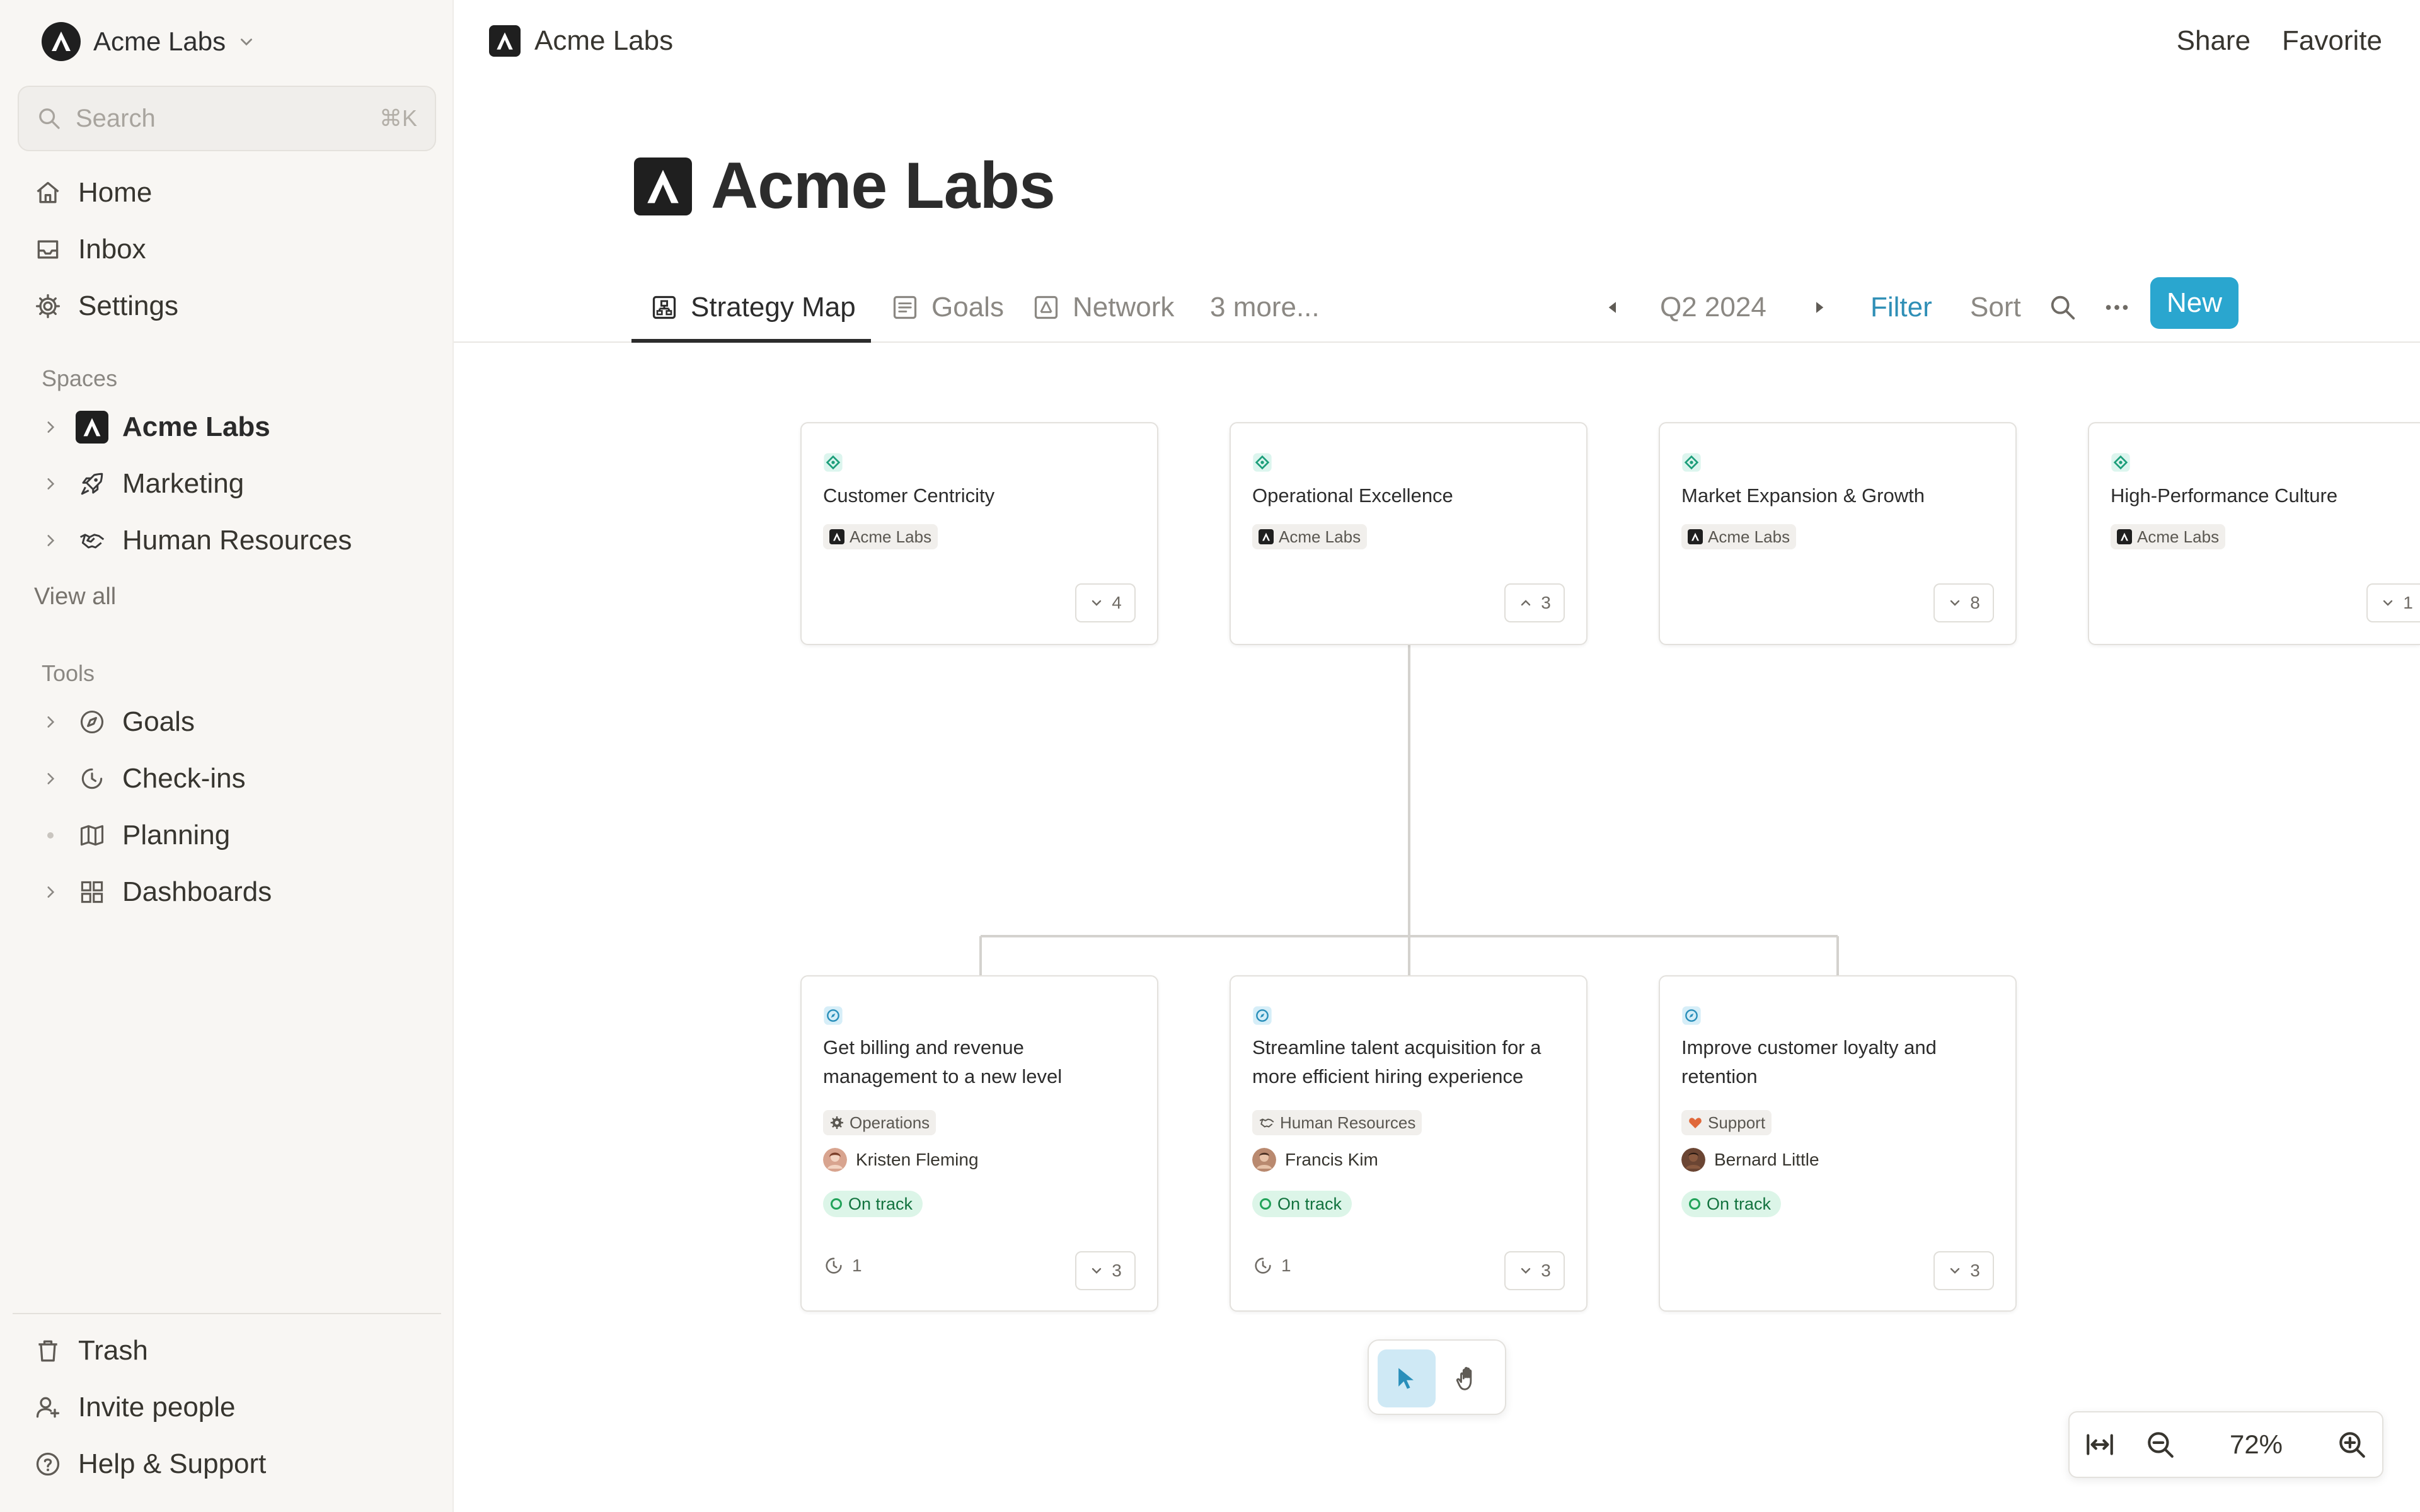  I want to click on strategy-card: Customer Centricity Acme Labs 4, so click(979, 533).